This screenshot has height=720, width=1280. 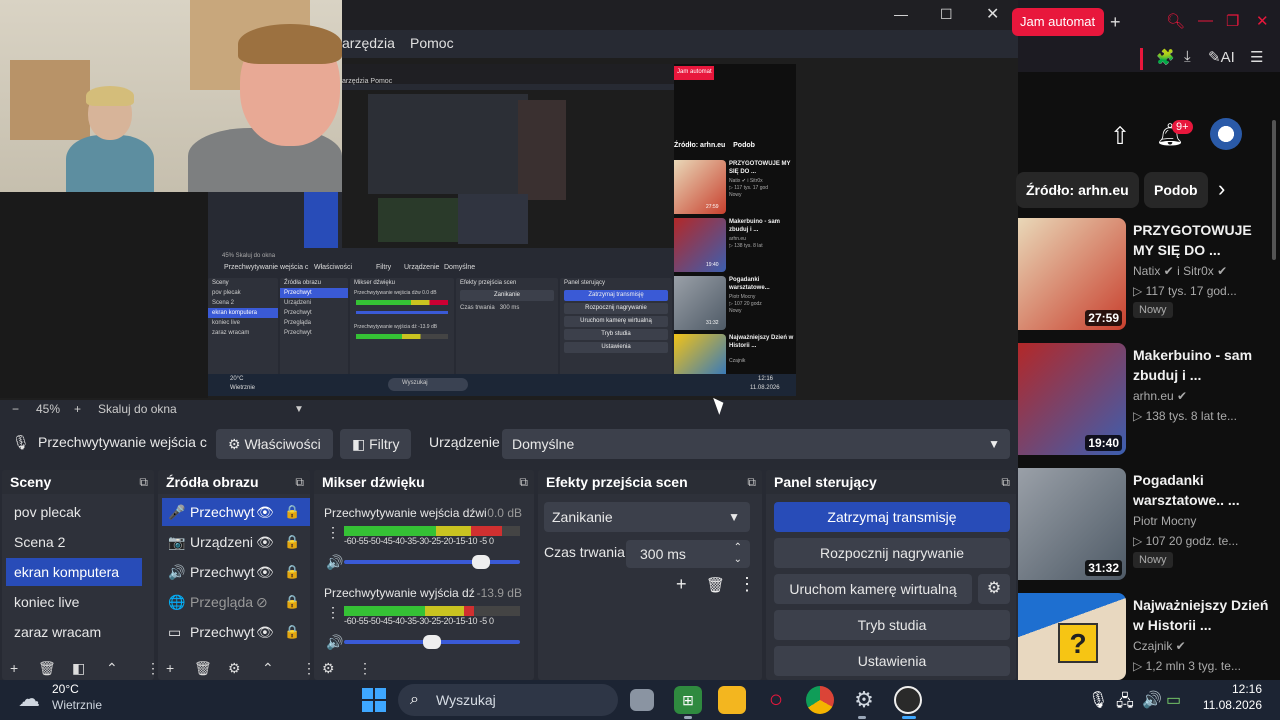 What do you see at coordinates (1098, 700) in the screenshot?
I see `microphone-icon: 🎙` at bounding box center [1098, 700].